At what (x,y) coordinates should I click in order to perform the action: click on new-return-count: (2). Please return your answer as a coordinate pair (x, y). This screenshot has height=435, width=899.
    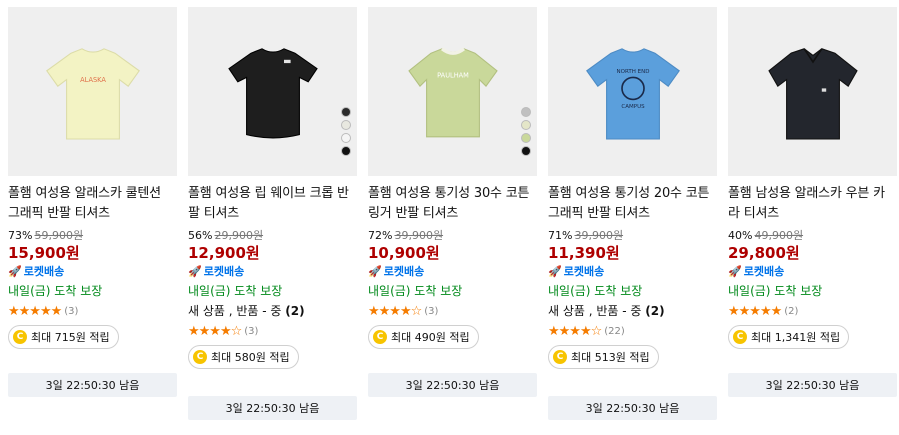
    Looking at the image, I should click on (655, 311).